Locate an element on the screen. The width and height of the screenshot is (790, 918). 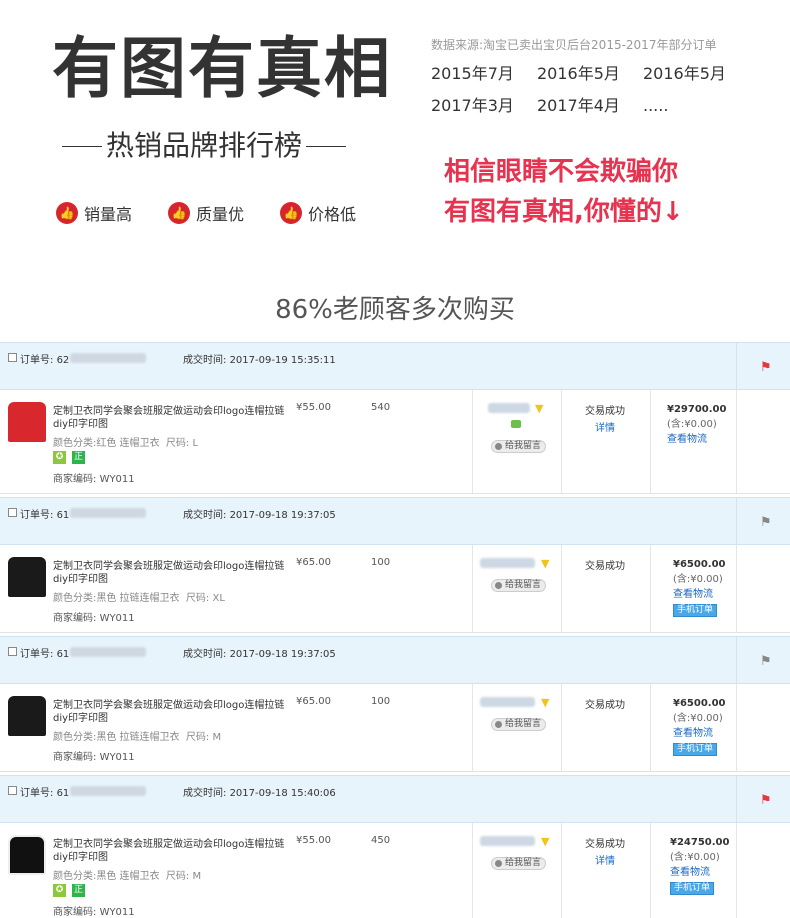
order-time: 成交时间: 2017-09-18 19:37:05 is located at coordinates (259, 654).